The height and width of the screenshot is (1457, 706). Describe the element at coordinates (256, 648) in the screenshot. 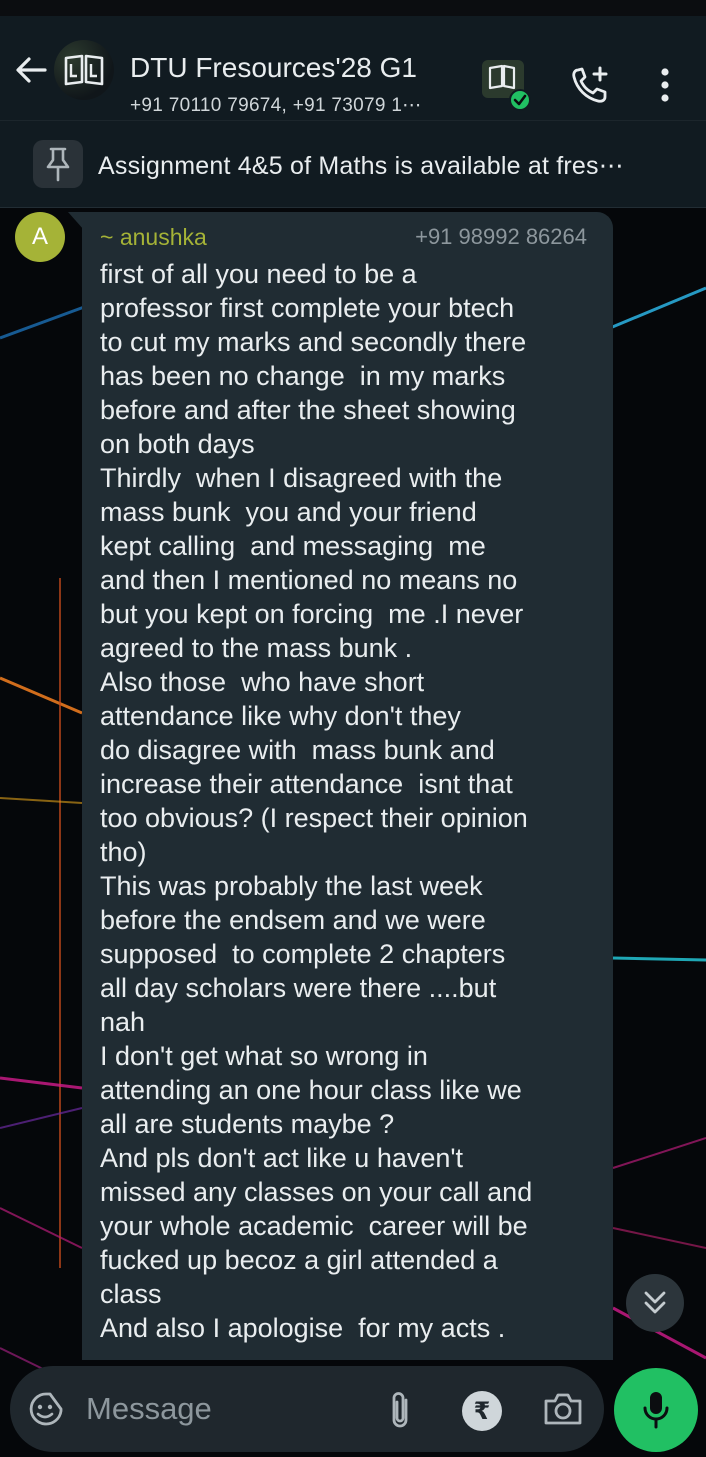

I see `message-text-line: agreed to the mass bunk .` at that location.